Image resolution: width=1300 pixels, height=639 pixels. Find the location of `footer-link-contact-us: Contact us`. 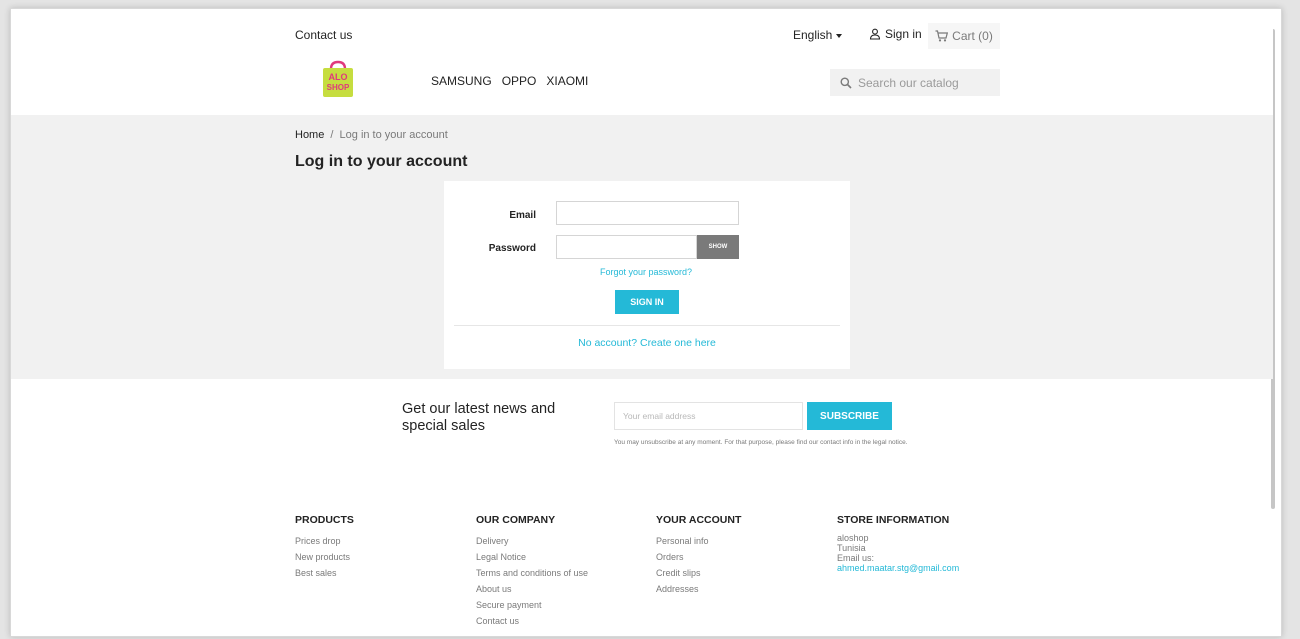

footer-link-contact-us: Contact us is located at coordinates (532, 621).